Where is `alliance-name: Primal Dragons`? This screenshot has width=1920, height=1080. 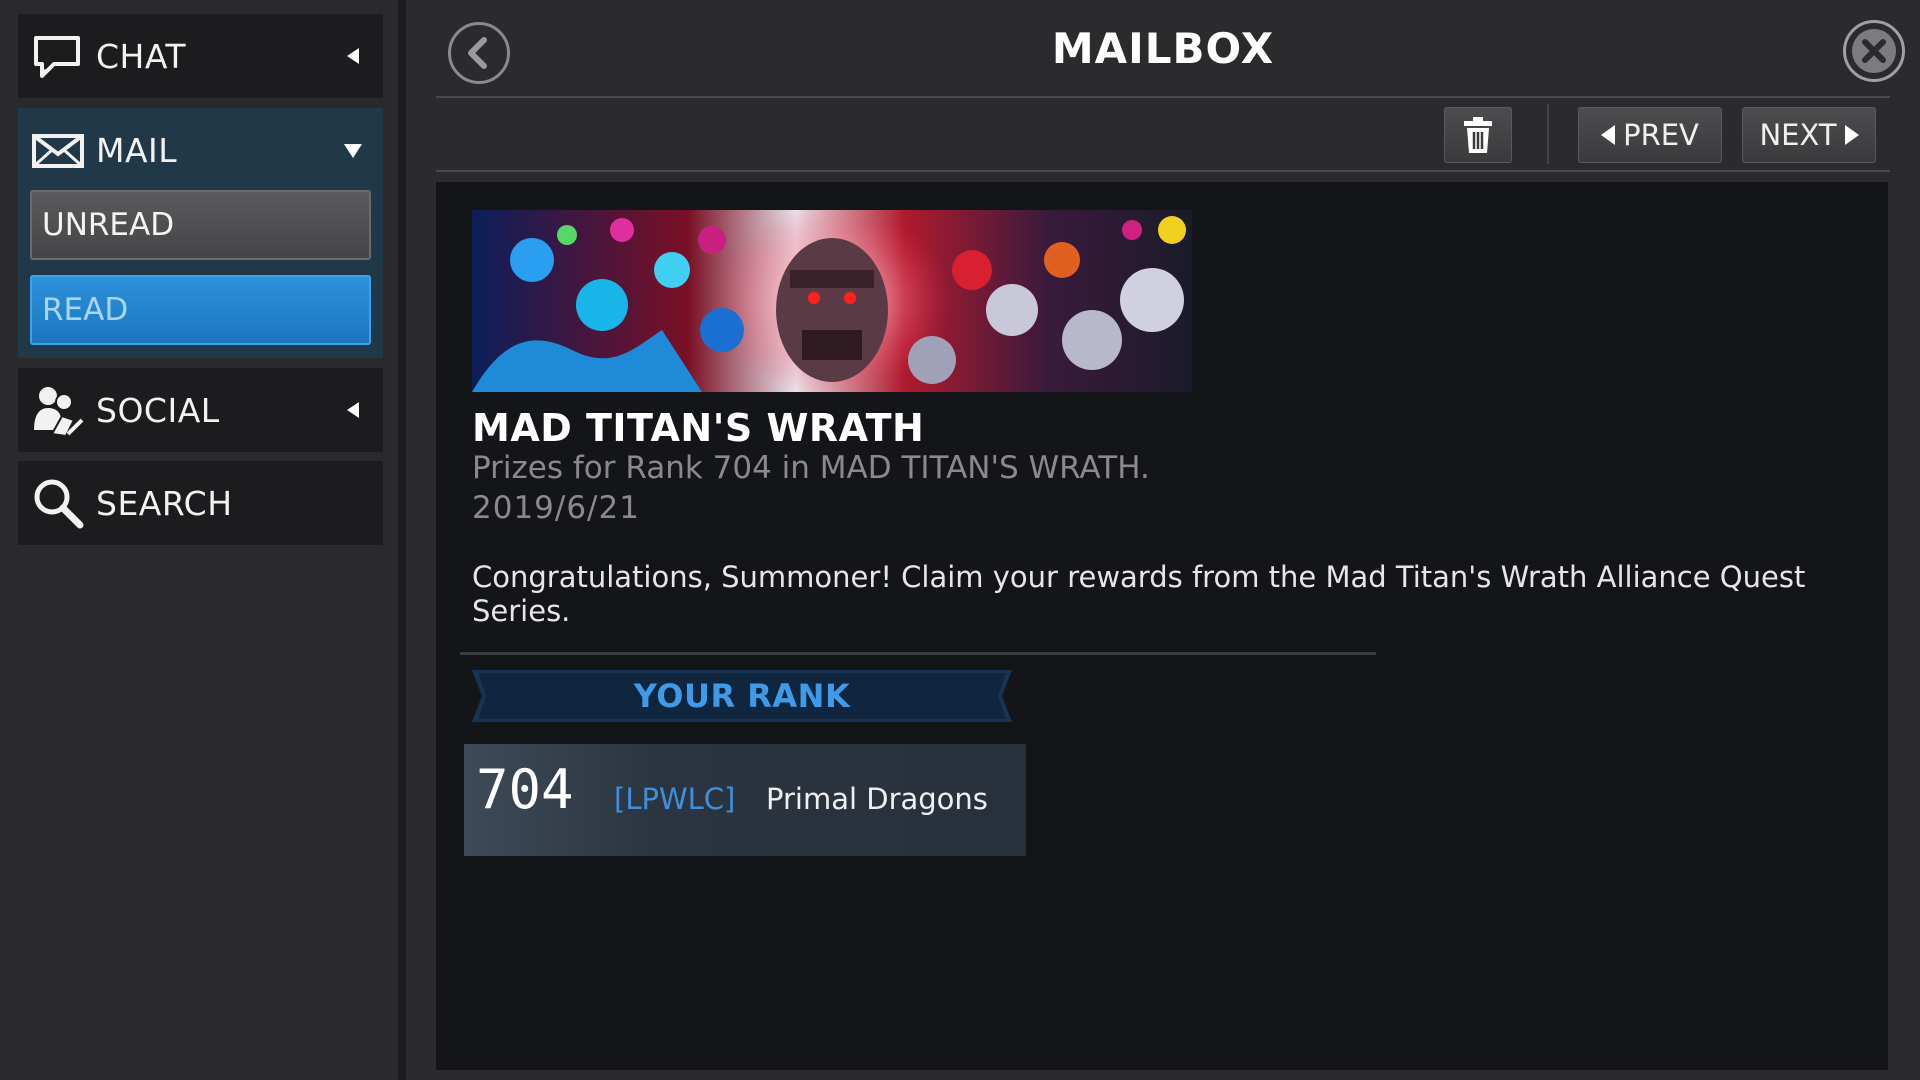 alliance-name: Primal Dragons is located at coordinates (877, 799).